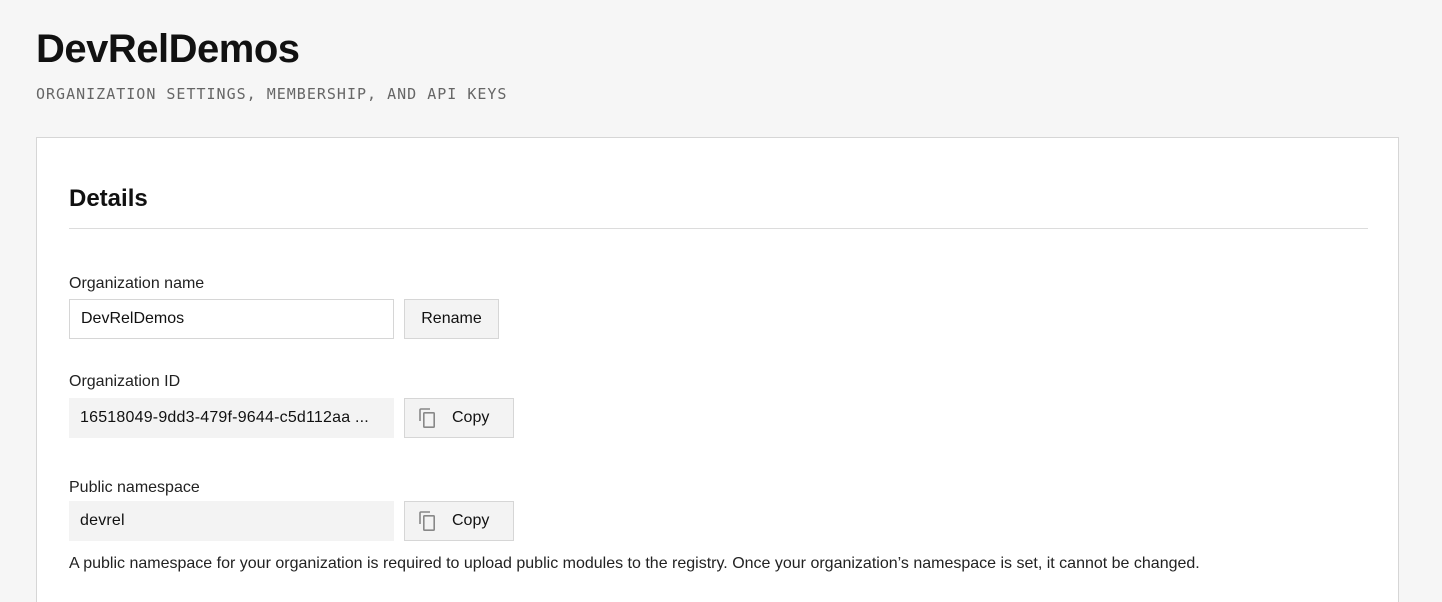 The image size is (1442, 602). What do you see at coordinates (451, 319) in the screenshot?
I see `rename-button: Rename` at bounding box center [451, 319].